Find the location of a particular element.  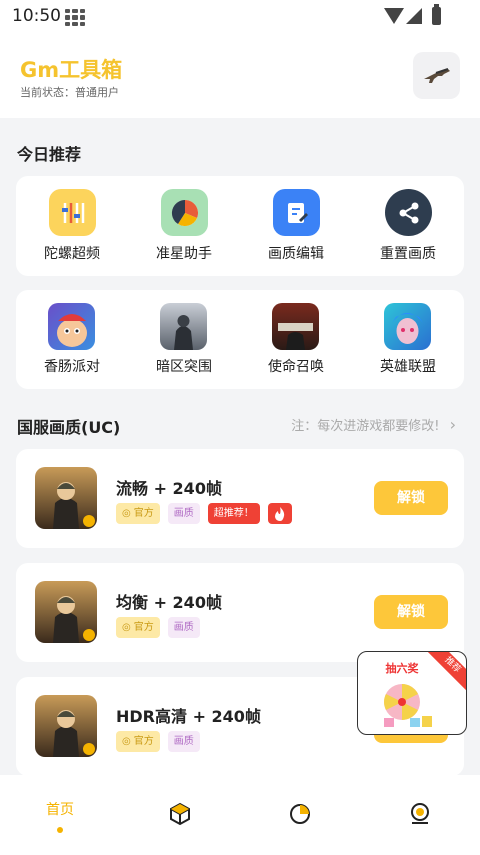

nav-home: 首页 is located at coordinates (60, 815).